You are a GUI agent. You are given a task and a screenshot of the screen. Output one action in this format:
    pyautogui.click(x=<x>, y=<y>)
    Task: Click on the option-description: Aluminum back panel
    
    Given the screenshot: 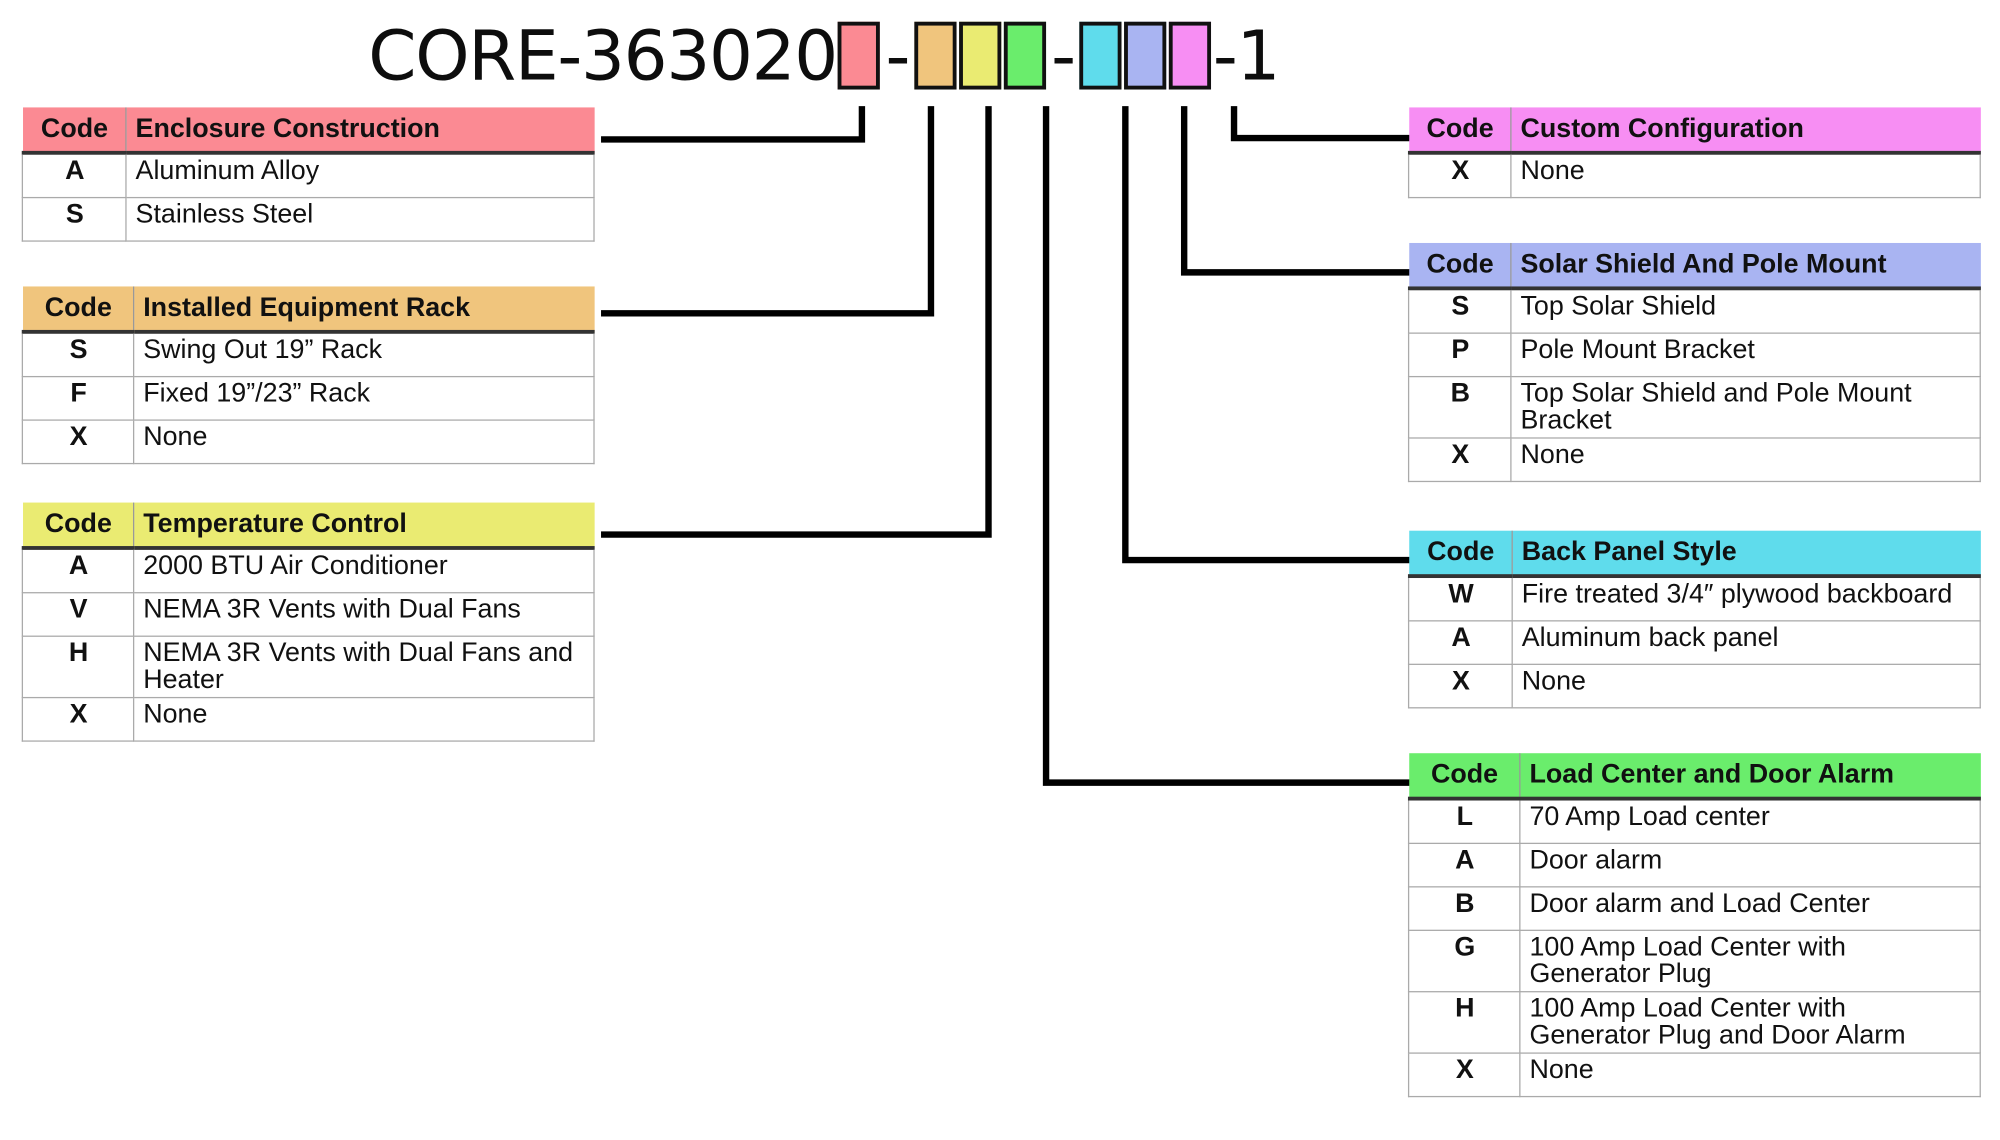 What is the action you would take?
    pyautogui.click(x=1746, y=642)
    